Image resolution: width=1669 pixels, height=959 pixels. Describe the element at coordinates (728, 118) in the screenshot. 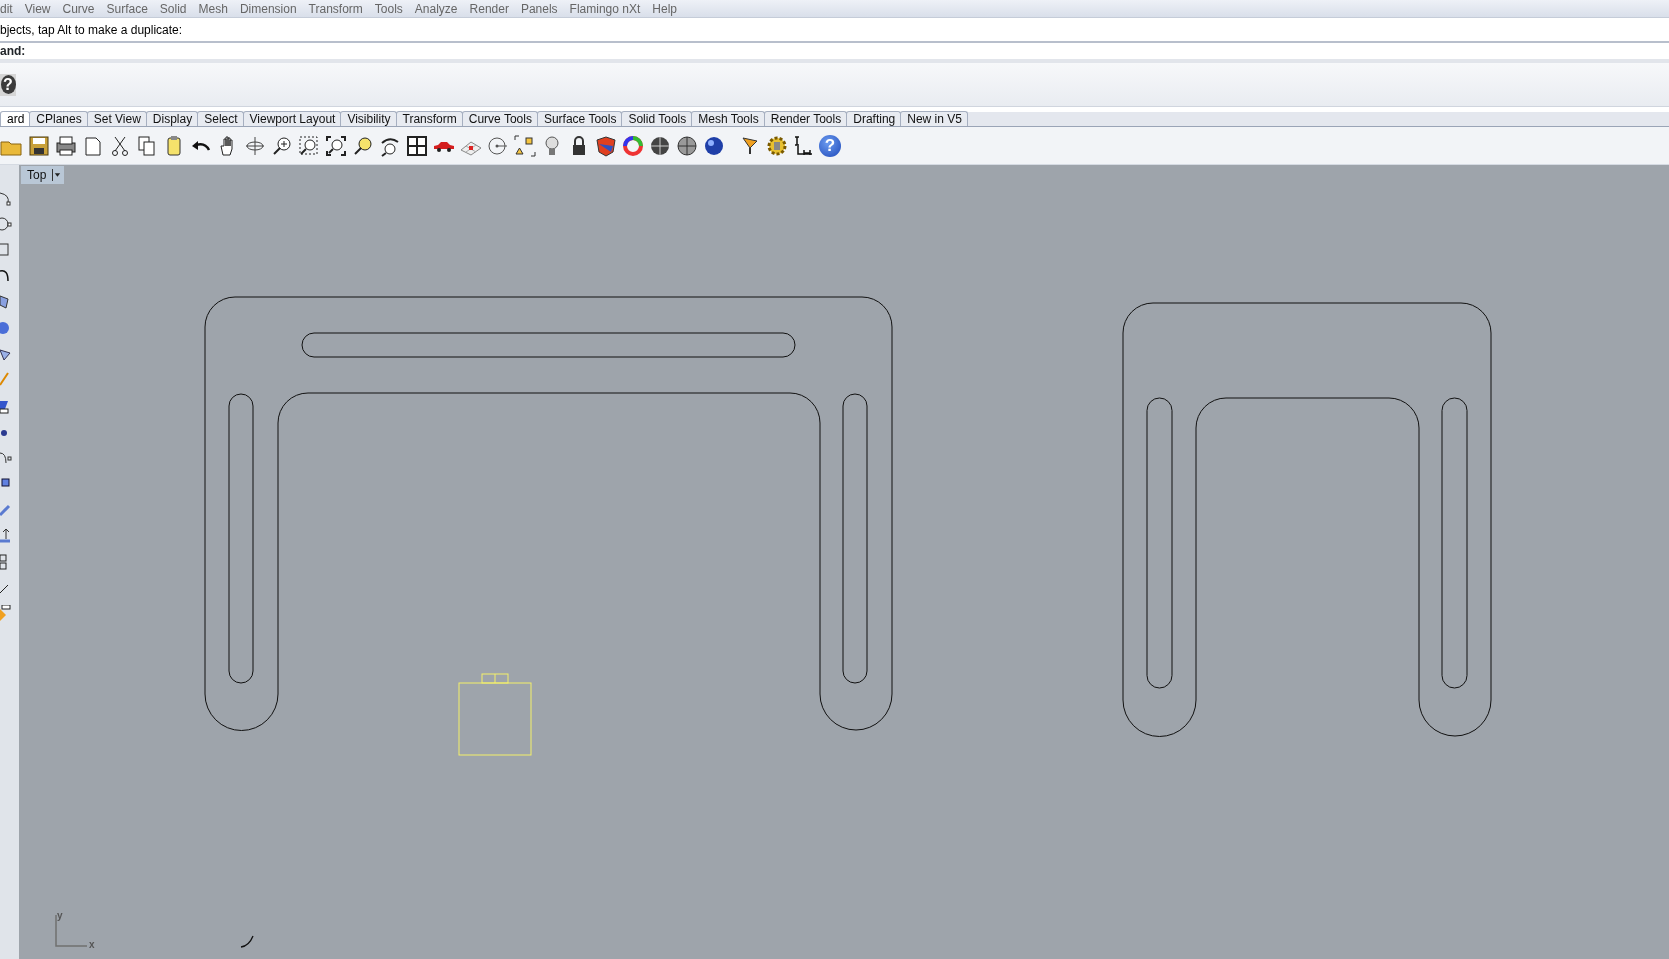

I see `toolbar-tab: Mesh Tools` at that location.